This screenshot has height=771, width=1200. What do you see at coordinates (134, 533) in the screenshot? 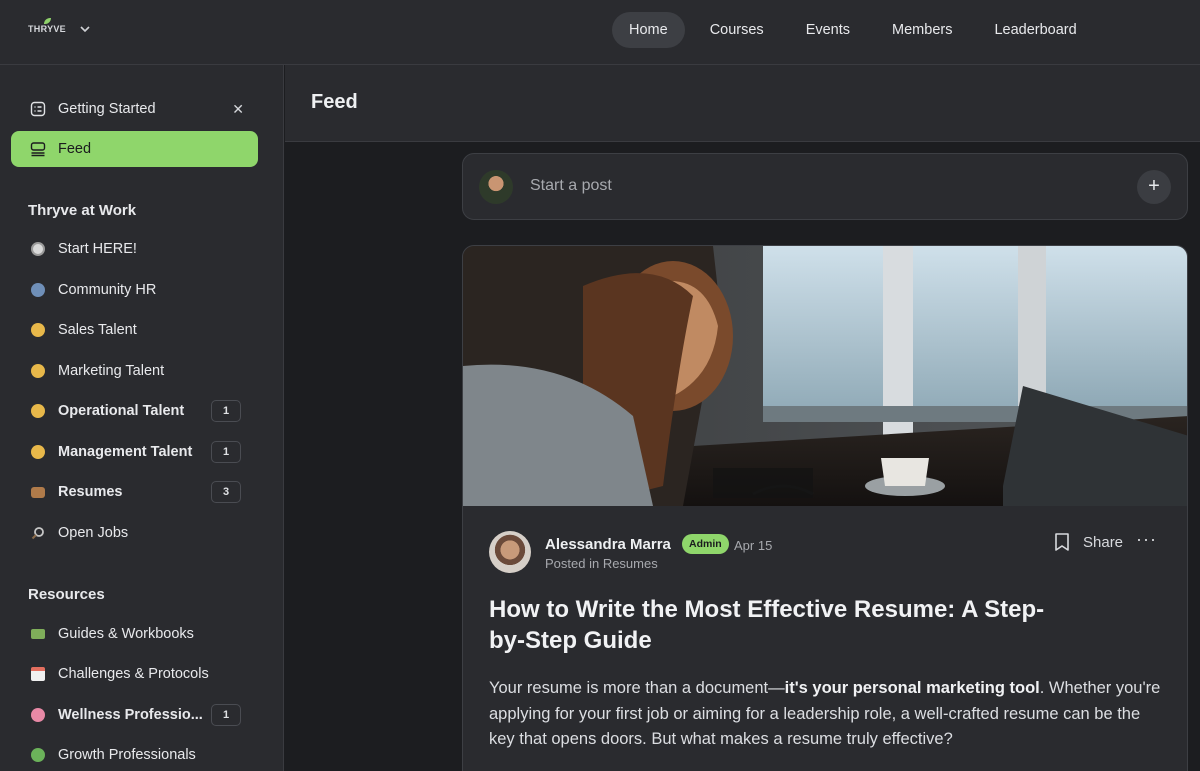
I see `sidebar-item-open-jobs: Open Jobs` at bounding box center [134, 533].